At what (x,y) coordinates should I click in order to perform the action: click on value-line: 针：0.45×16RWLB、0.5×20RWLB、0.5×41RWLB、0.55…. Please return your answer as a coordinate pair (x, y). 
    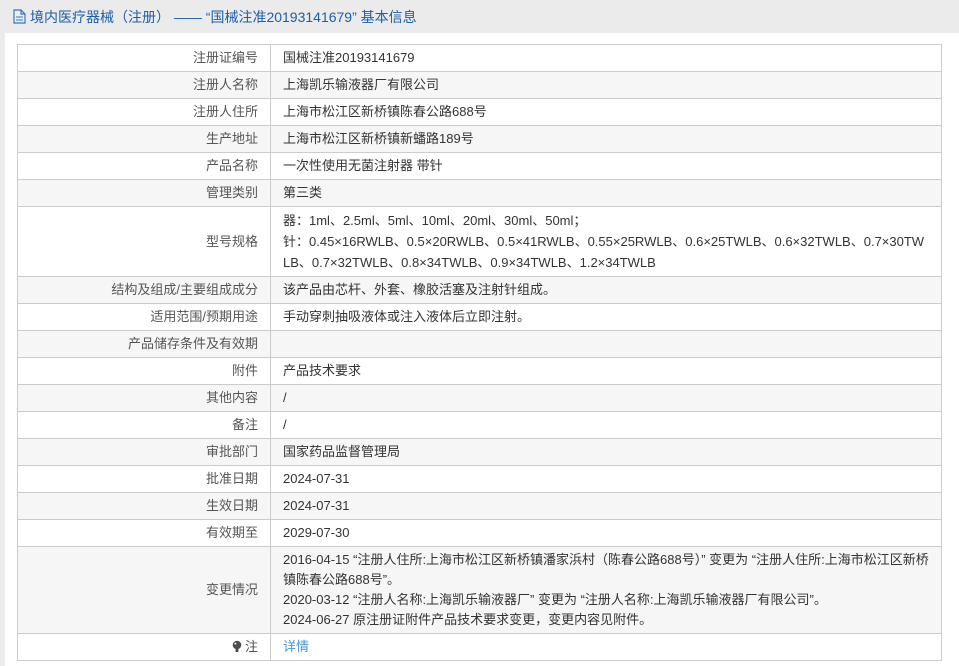
    Looking at the image, I should click on (604, 252).